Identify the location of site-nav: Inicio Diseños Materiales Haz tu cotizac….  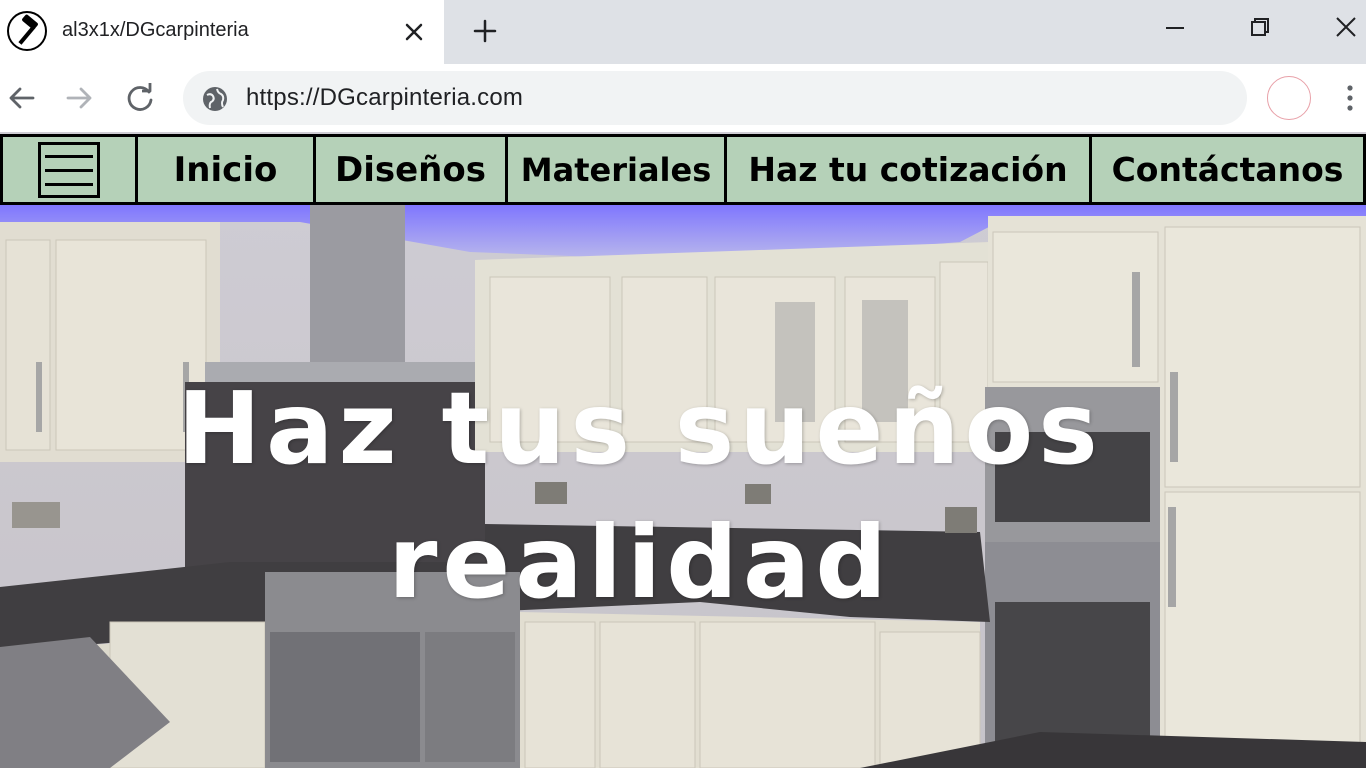
(683, 169).